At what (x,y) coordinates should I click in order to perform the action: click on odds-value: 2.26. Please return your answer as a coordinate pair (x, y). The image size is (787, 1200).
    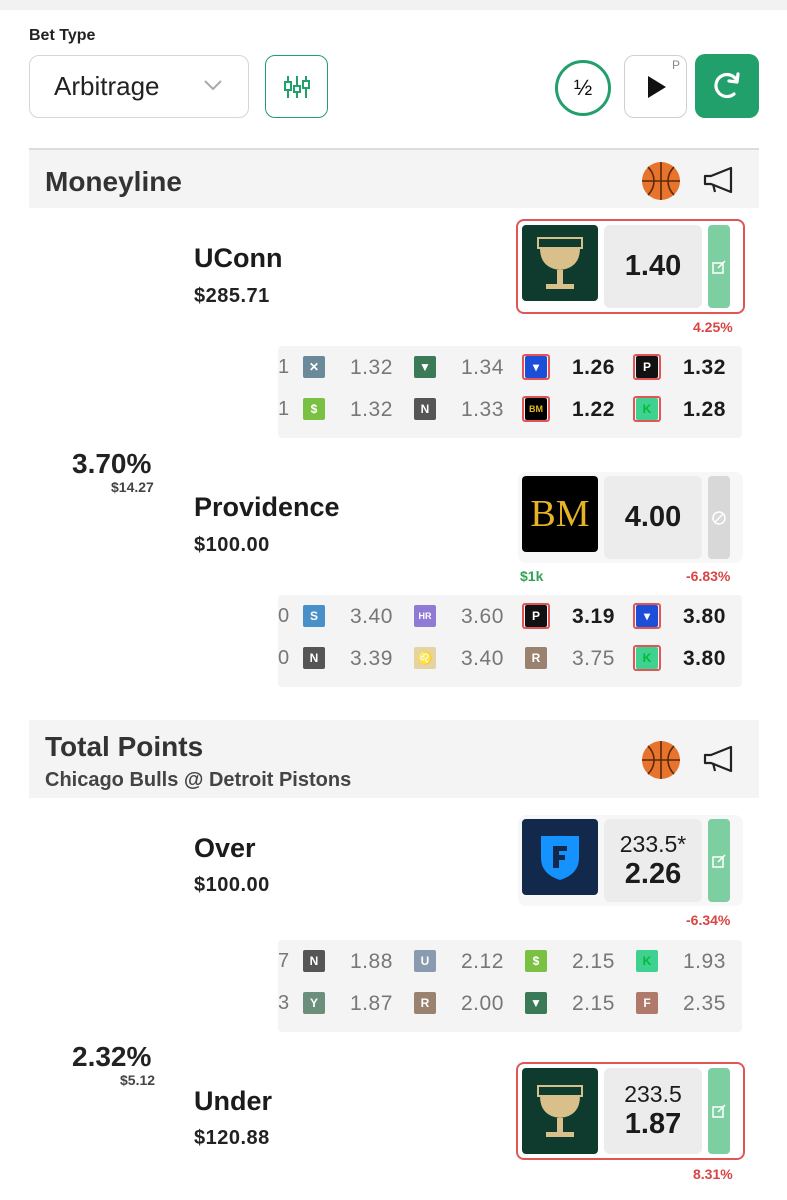
    Looking at the image, I should click on (653, 873).